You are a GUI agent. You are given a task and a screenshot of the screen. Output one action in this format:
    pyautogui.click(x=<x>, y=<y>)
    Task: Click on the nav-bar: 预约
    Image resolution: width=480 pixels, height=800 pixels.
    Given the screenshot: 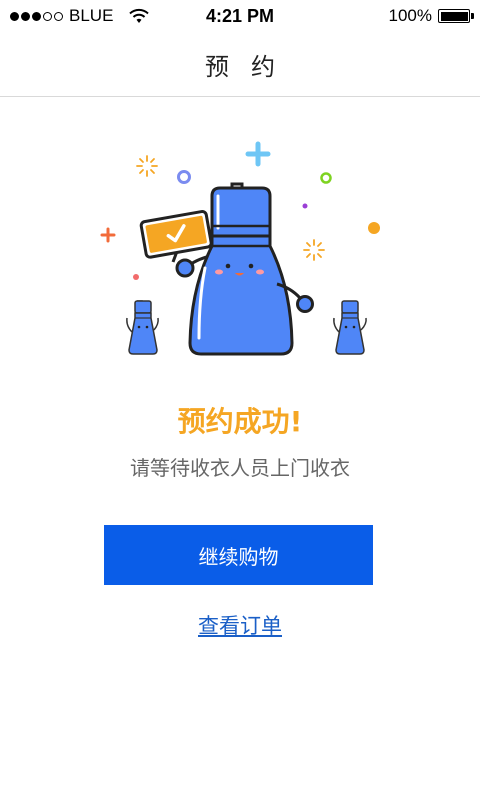 What is the action you would take?
    pyautogui.click(x=240, y=64)
    